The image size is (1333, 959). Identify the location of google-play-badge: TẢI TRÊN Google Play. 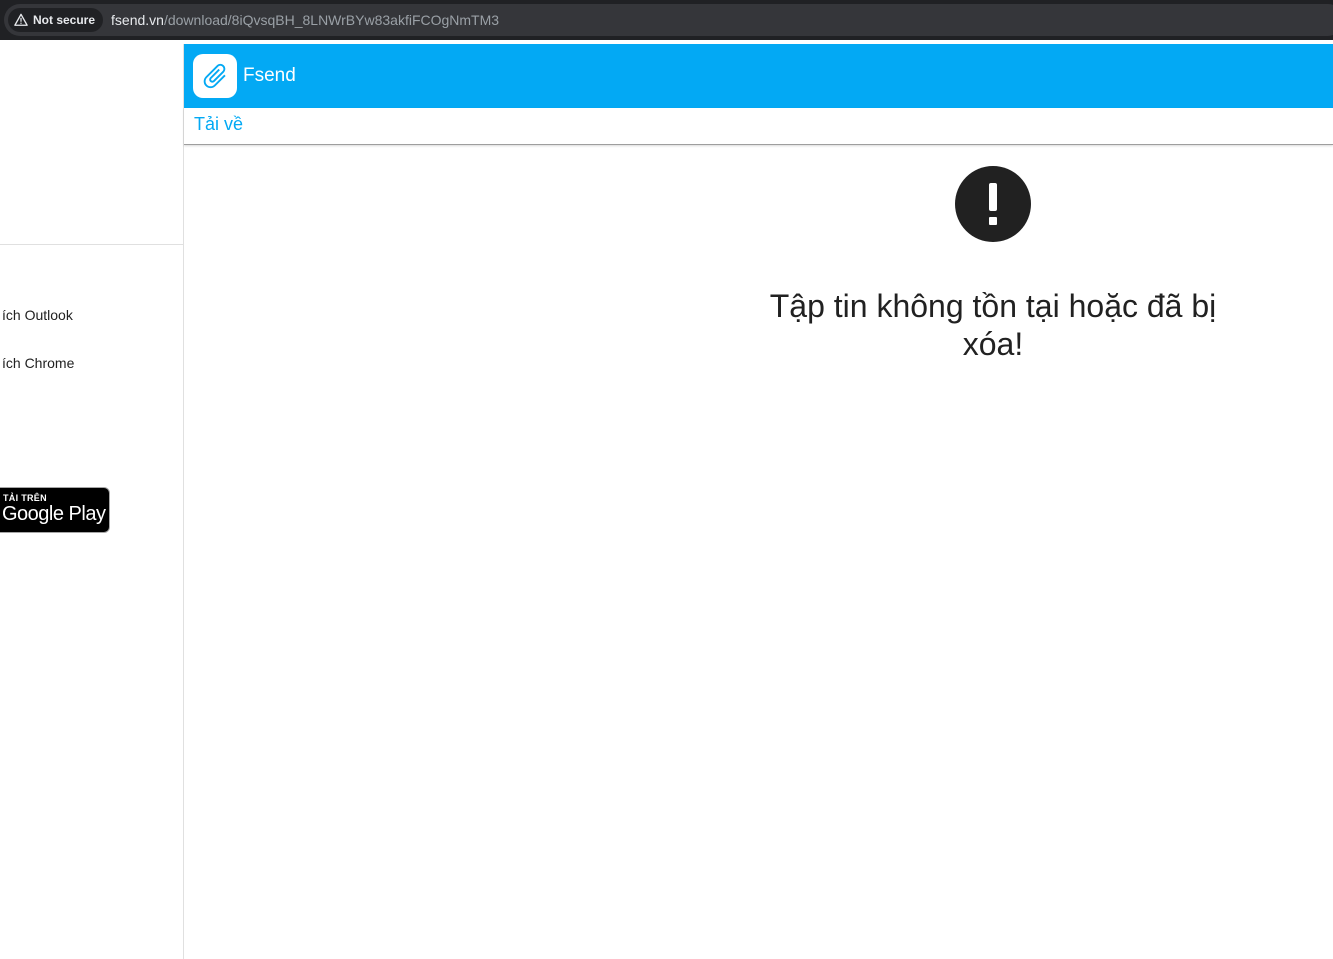
(55, 510).